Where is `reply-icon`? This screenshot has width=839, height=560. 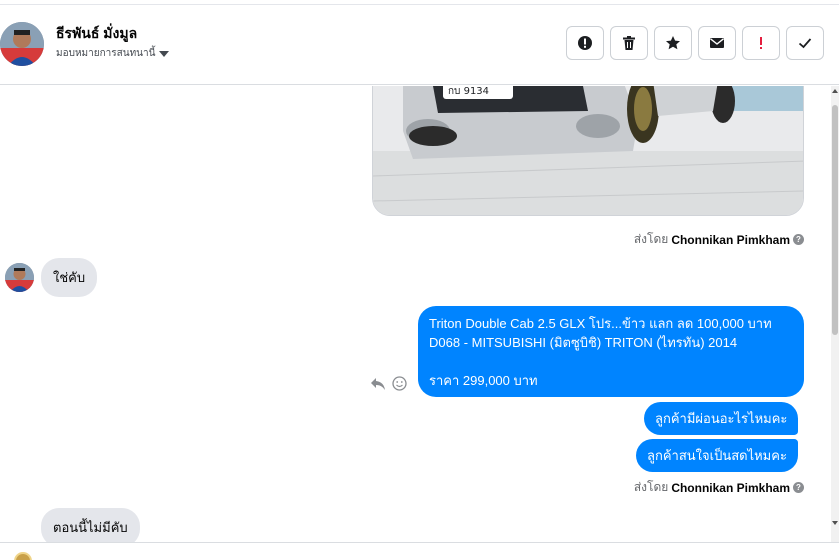 reply-icon is located at coordinates (378, 386).